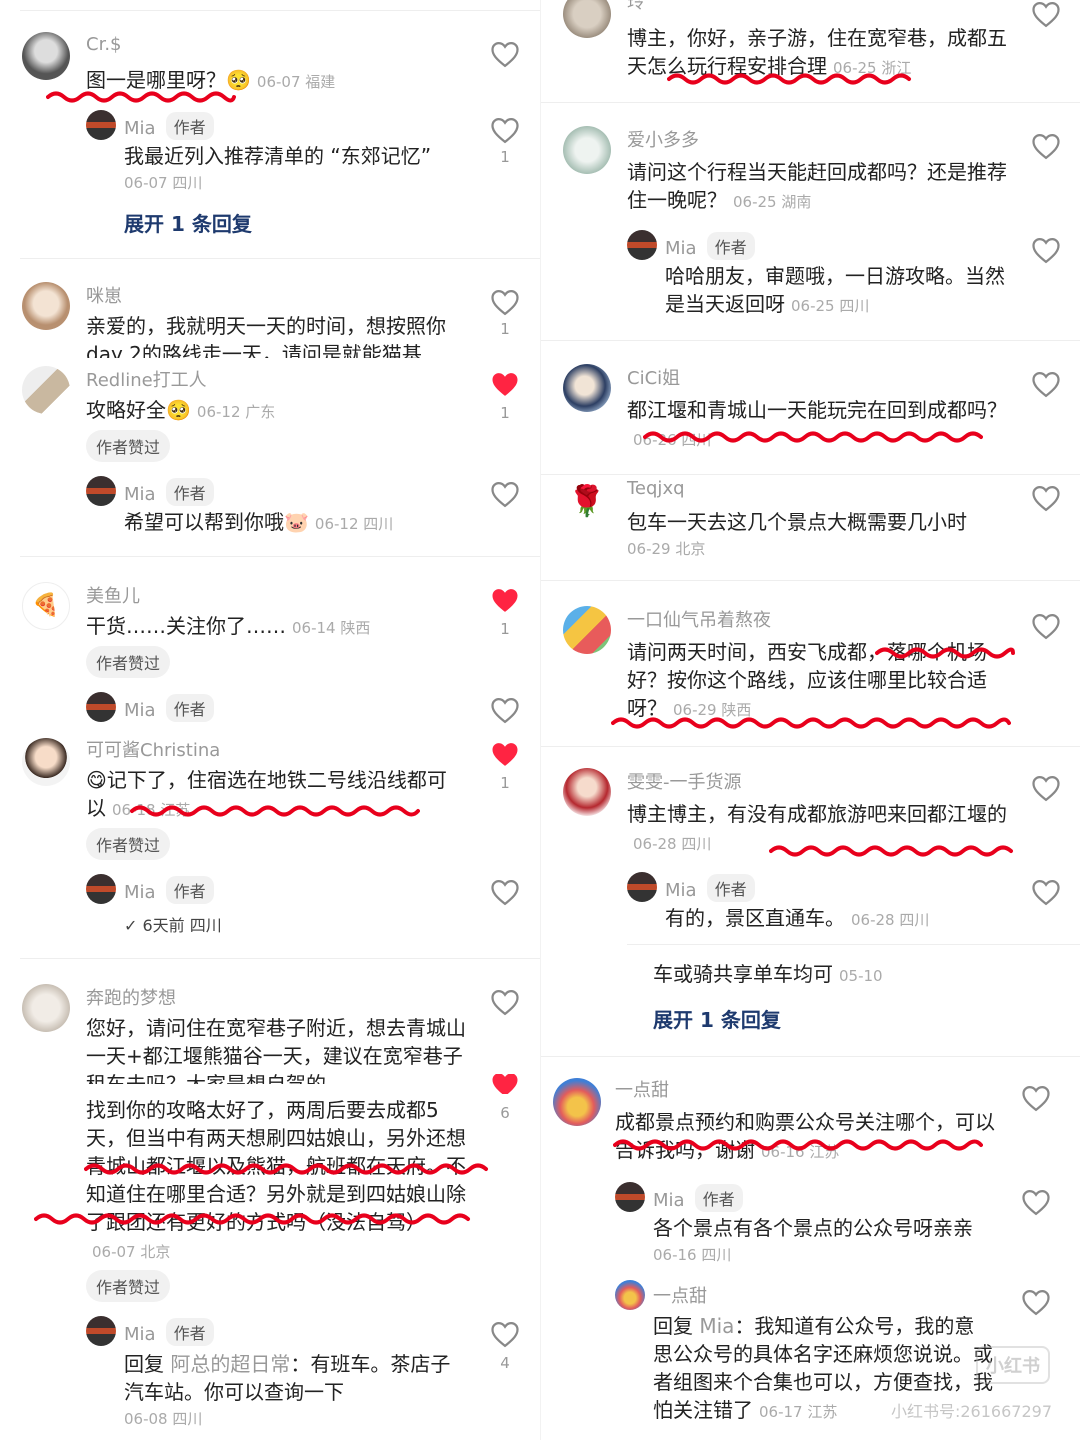 The width and height of the screenshot is (1080, 1440). I want to click on reply-text: 我最近列入推荐清单的 “东郊记忆”, so click(278, 156).